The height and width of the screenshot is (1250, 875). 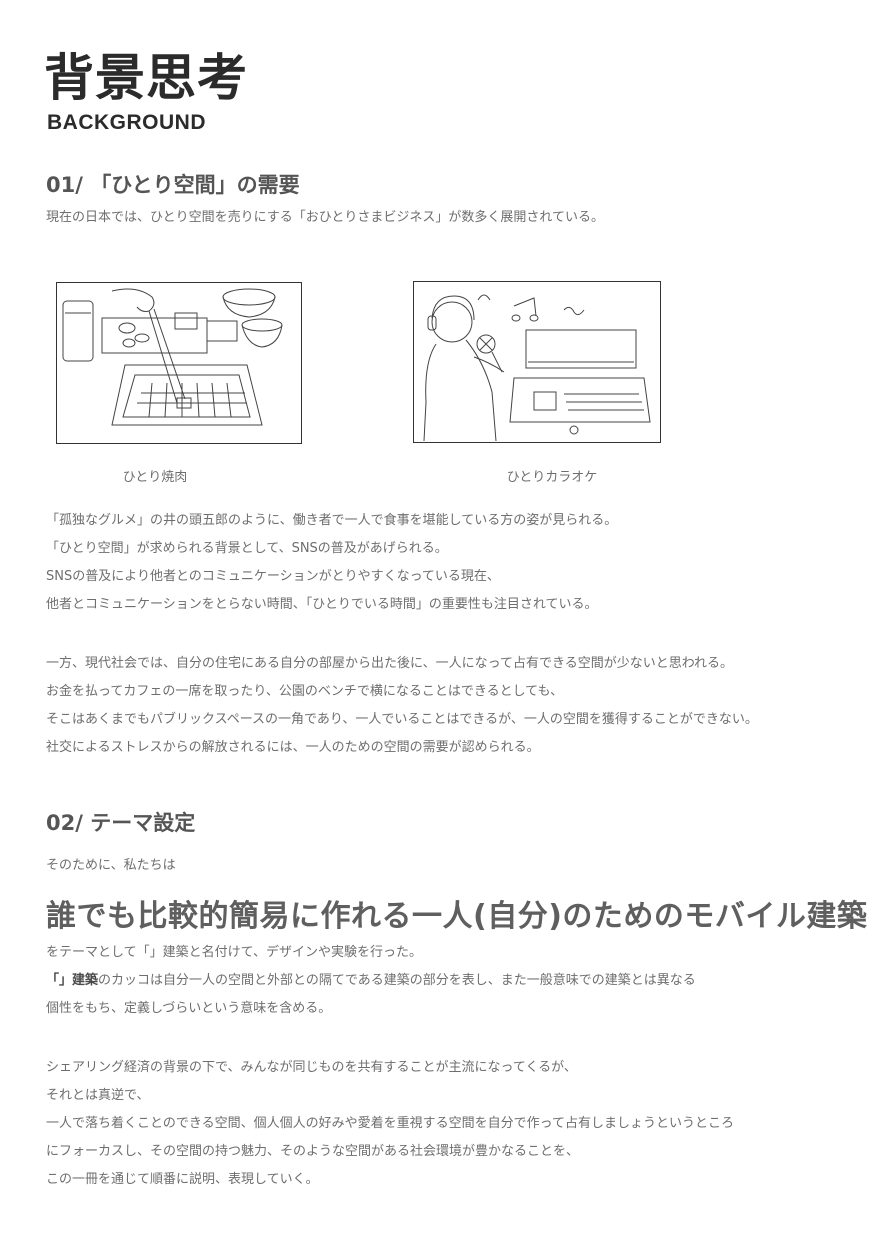 What do you see at coordinates (172, 357) in the screenshot?
I see `yakiniku-sketch-icon` at bounding box center [172, 357].